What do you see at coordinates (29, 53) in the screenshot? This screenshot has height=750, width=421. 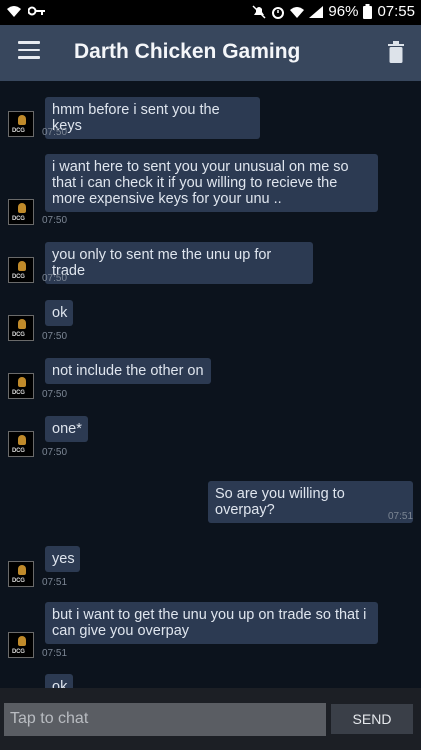 I see `menu-icon` at bounding box center [29, 53].